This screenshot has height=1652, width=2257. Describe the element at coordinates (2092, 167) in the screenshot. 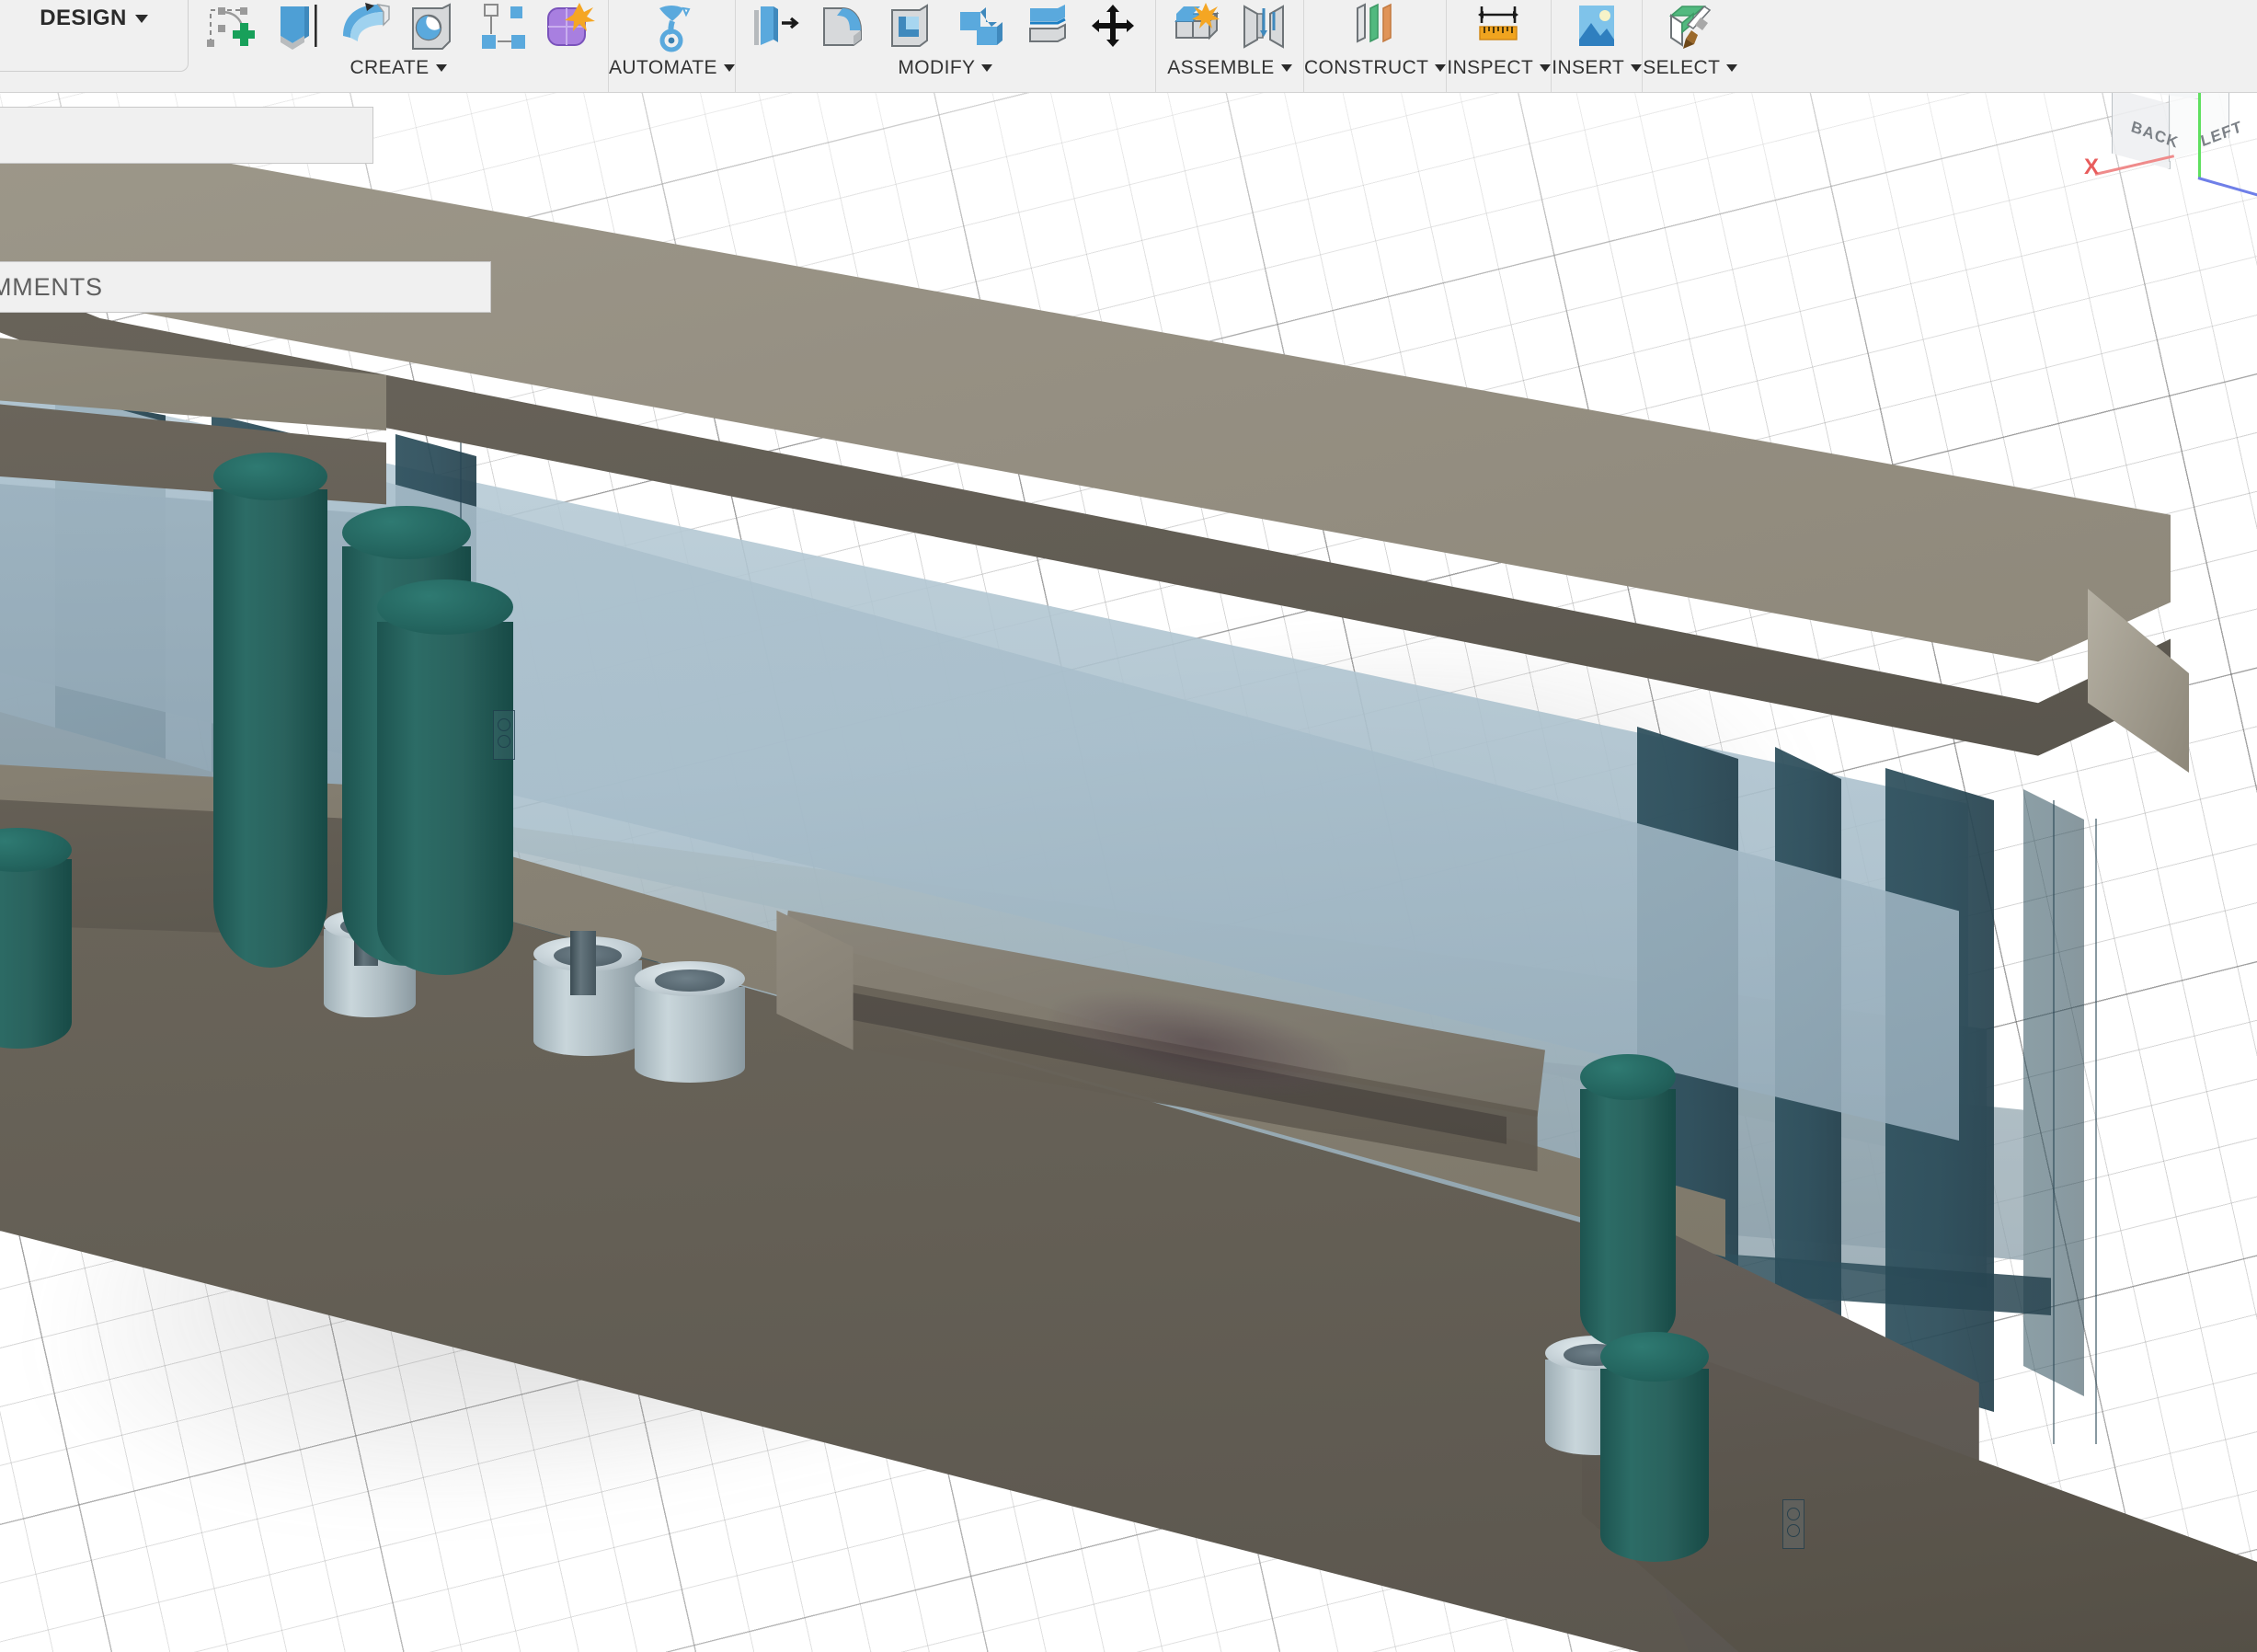

I see `axis-x-label: X` at that location.